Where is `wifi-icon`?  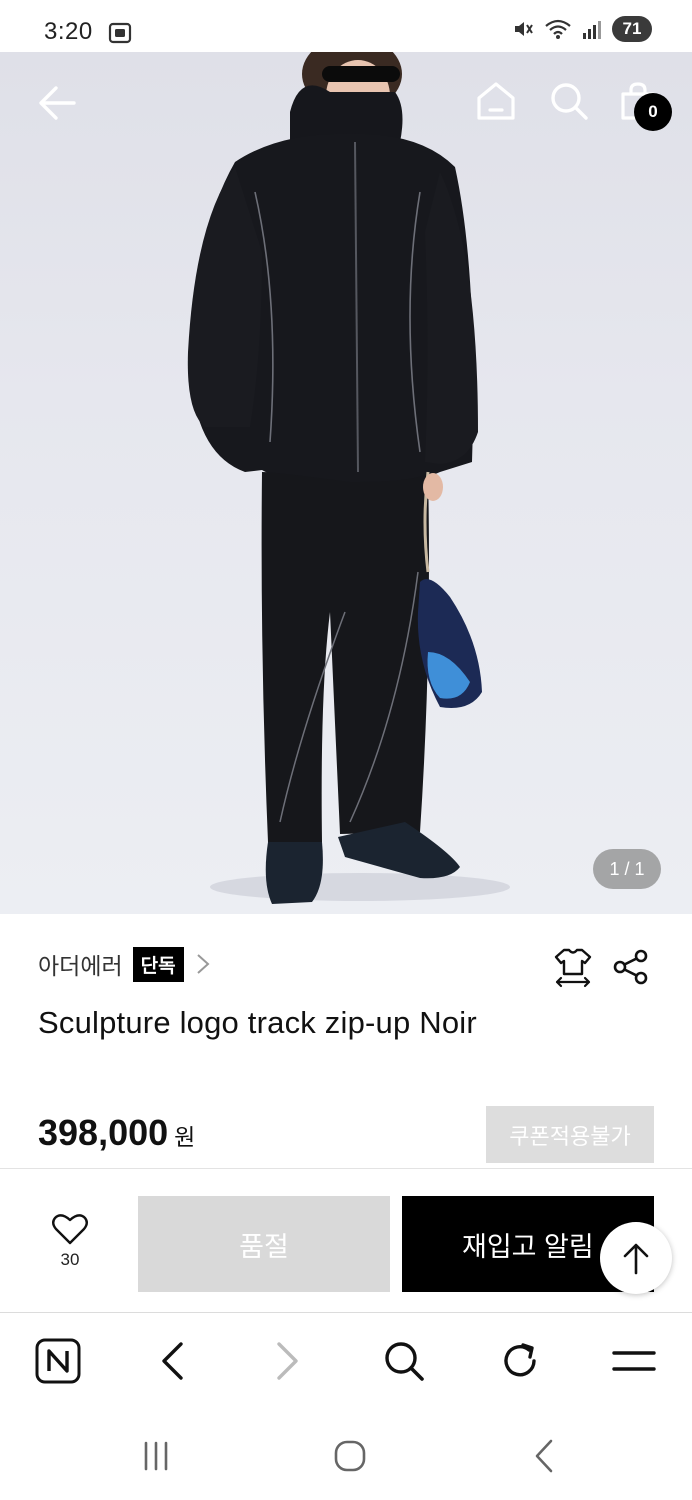 wifi-icon is located at coordinates (558, 29).